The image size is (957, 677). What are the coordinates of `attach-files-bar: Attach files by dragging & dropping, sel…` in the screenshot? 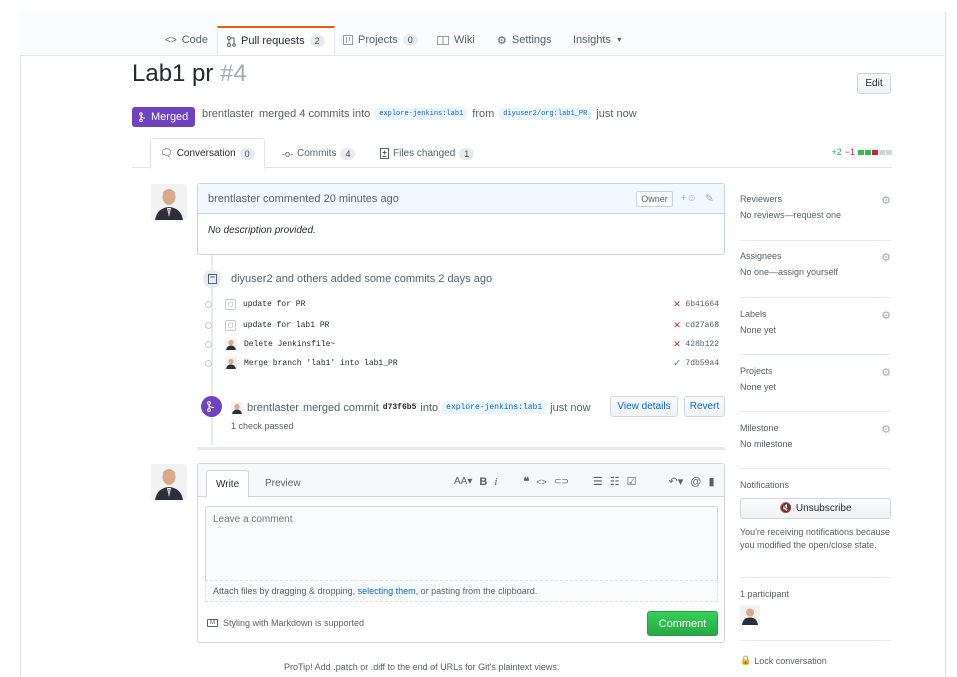 It's located at (461, 591).